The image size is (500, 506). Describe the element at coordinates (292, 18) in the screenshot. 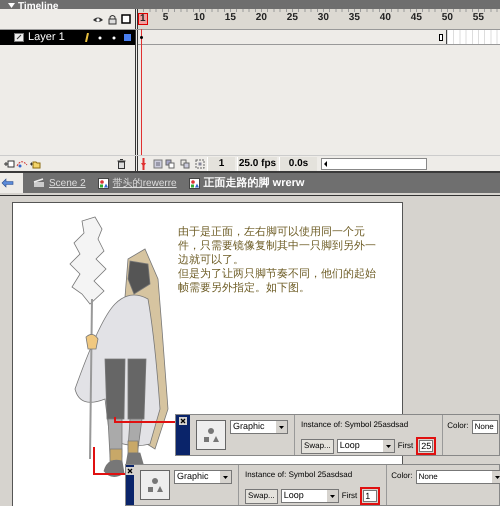

I see `frame-number: 25` at that location.